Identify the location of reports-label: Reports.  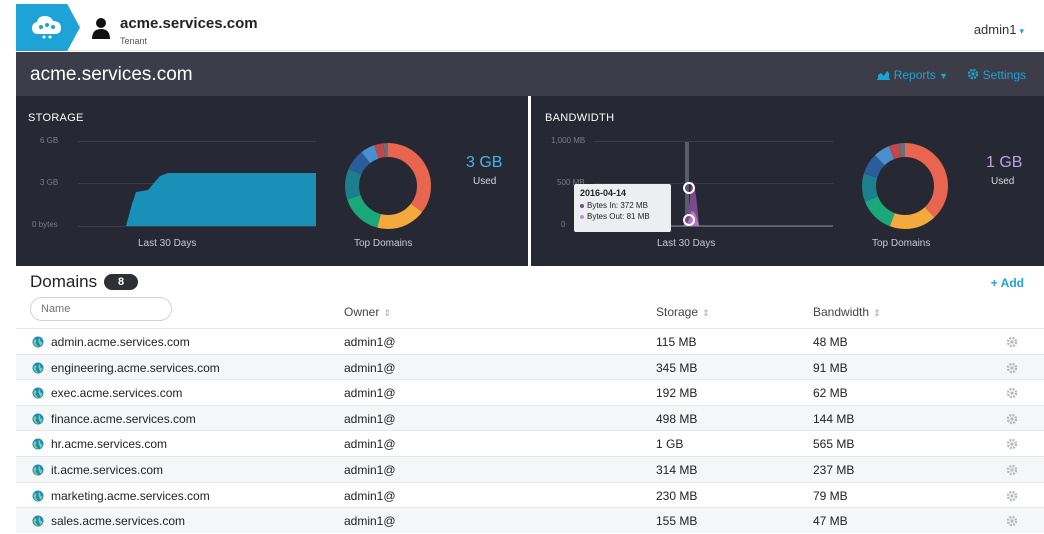
(914, 75).